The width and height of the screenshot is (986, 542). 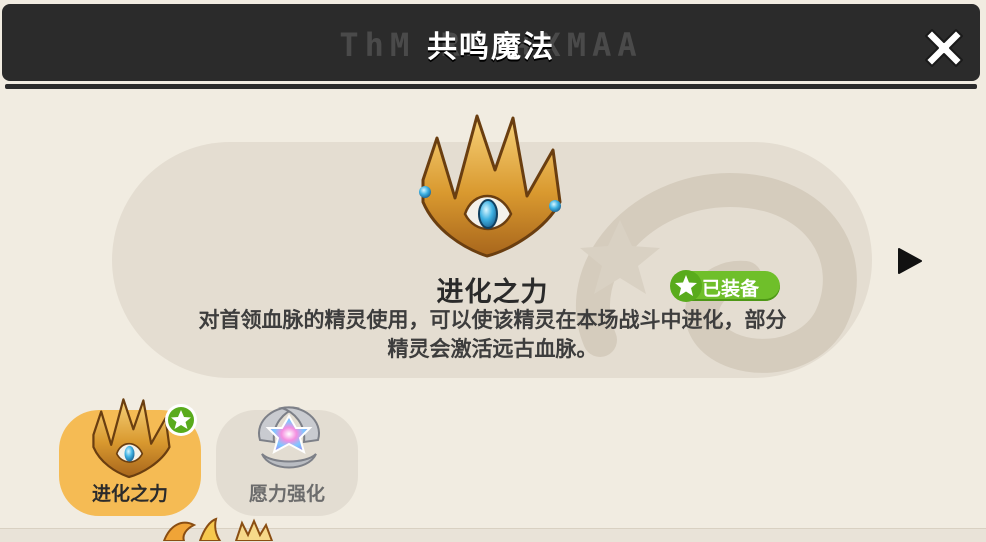 I want to click on item-title: 进化之力, so click(x=492, y=292).